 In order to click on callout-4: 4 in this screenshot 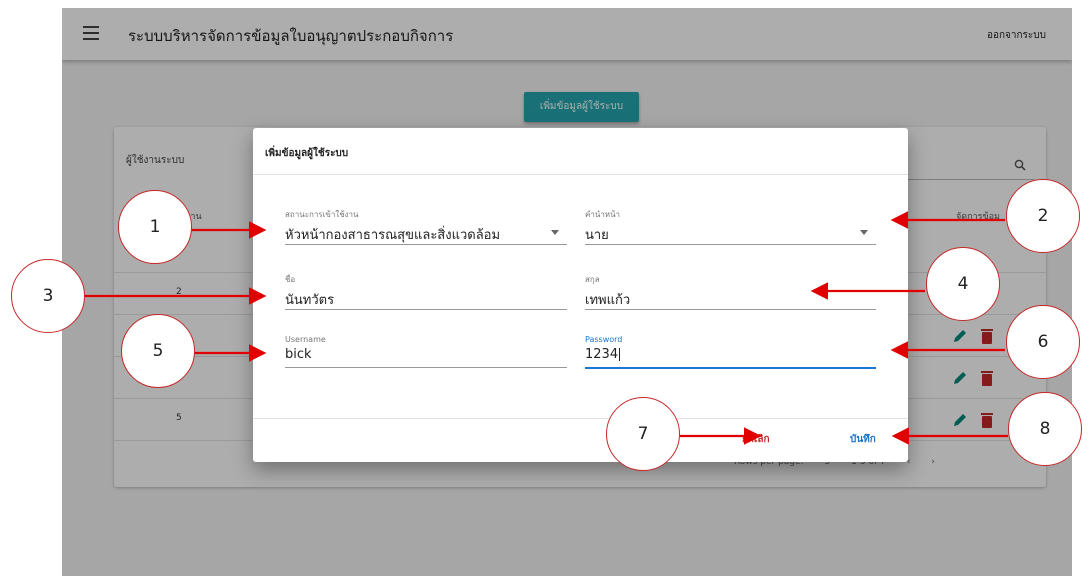, I will do `click(963, 284)`.